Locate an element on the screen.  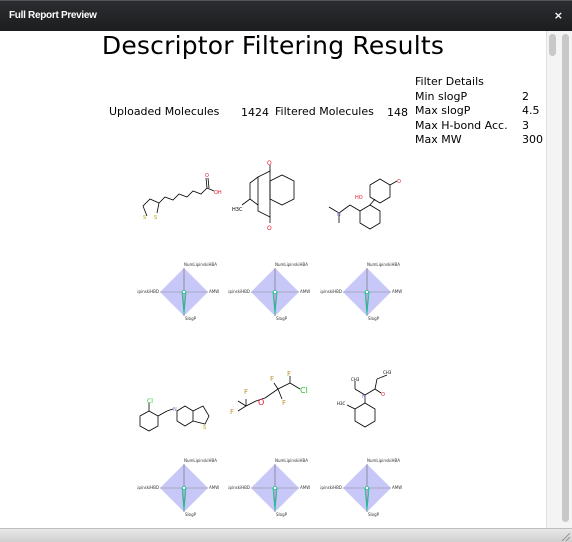
filter-row: Max MW 300 is located at coordinates (479, 140).